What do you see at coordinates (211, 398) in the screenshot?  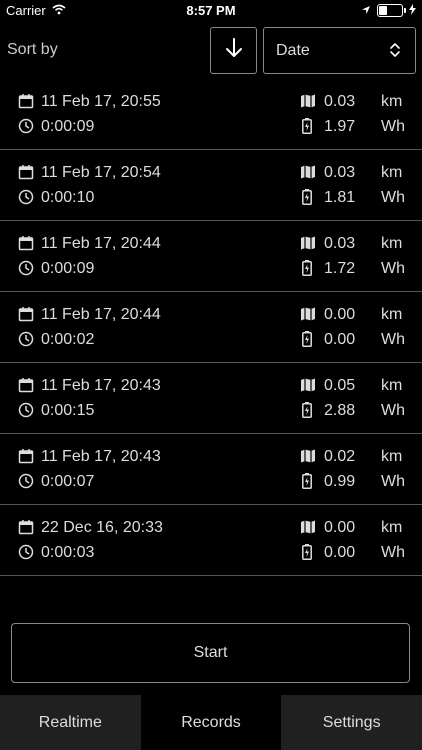 I see `record-row: 11 Feb 17, 20:43 0:00:15 0.05 km 2.88 Wh` at bounding box center [211, 398].